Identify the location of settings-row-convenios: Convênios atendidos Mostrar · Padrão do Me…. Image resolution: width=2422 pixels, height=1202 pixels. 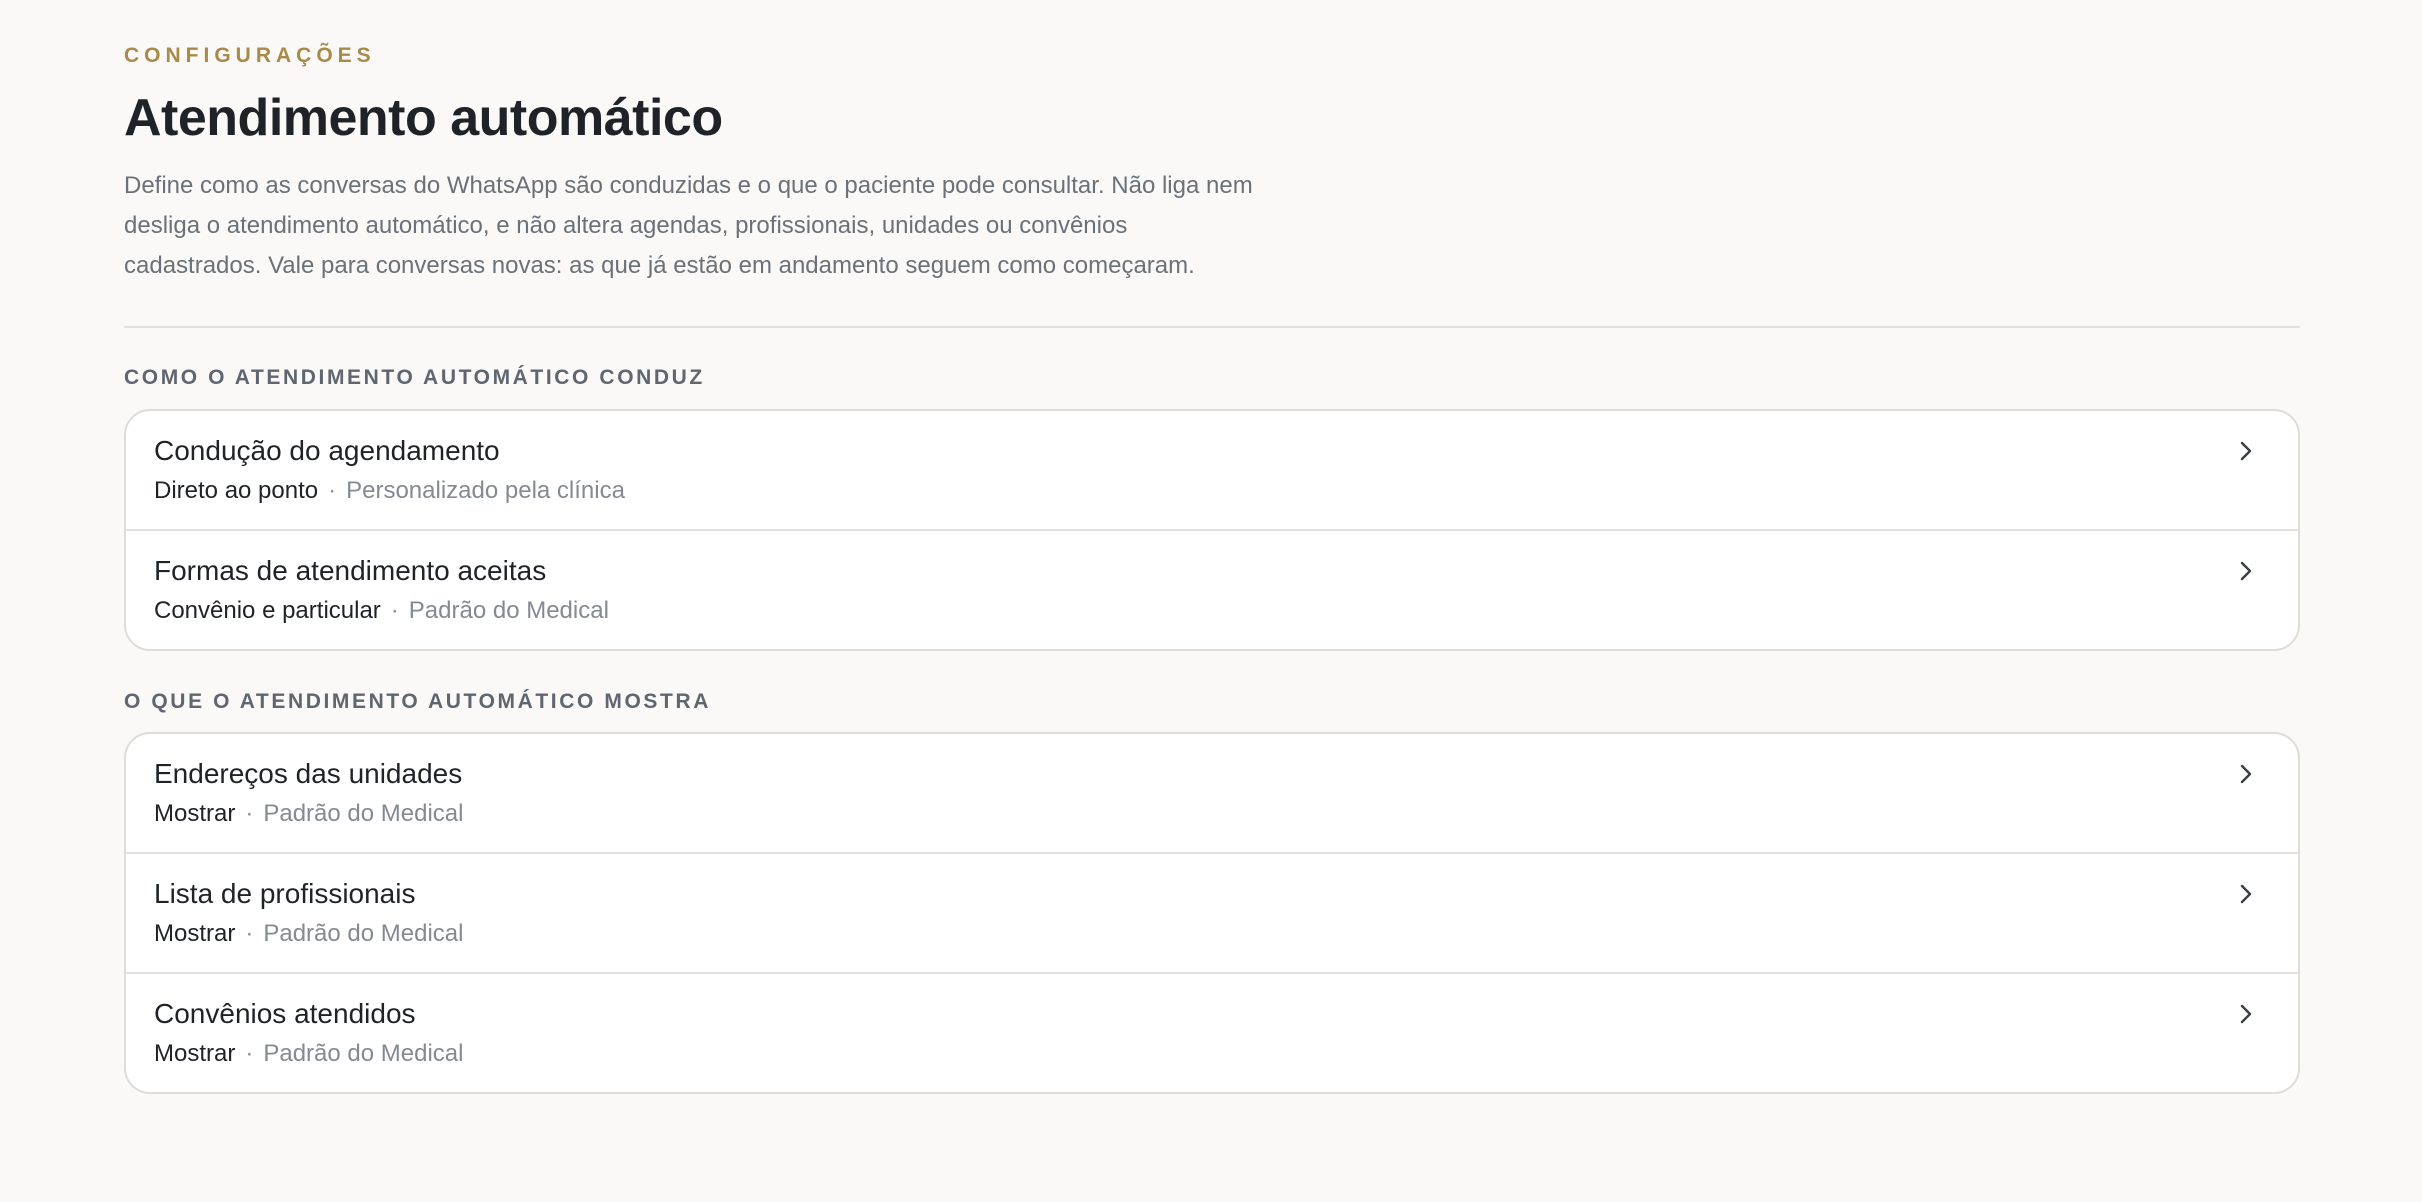
(1212, 1033).